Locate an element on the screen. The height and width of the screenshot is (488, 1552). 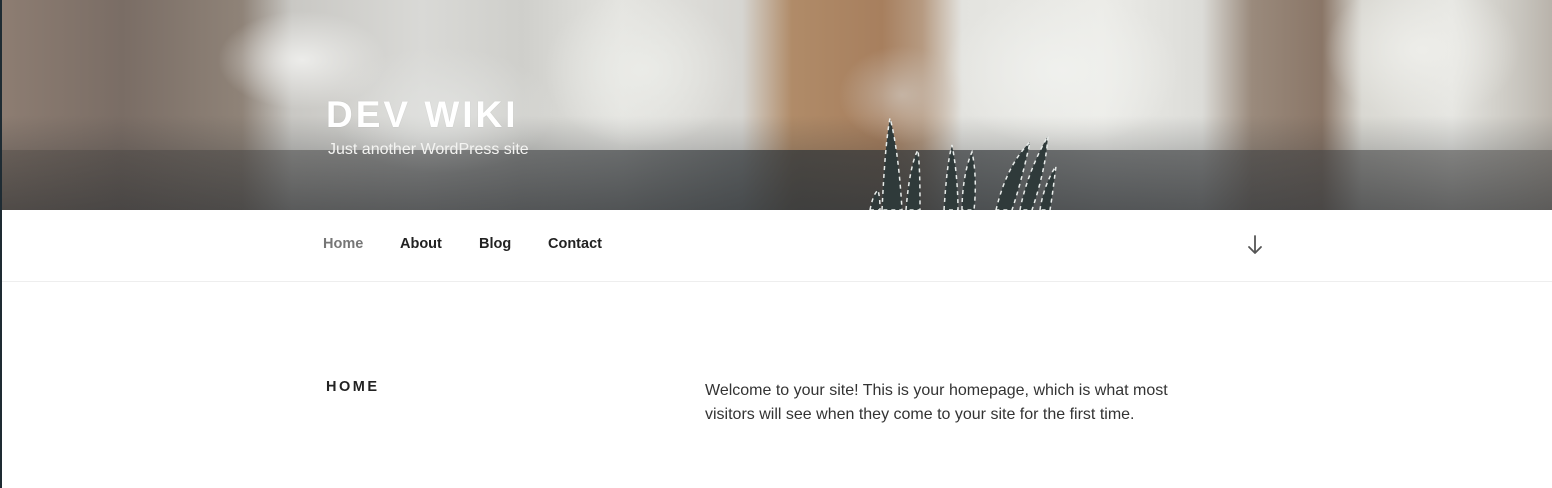
nav-item-blog: Blog is located at coordinates (495, 244).